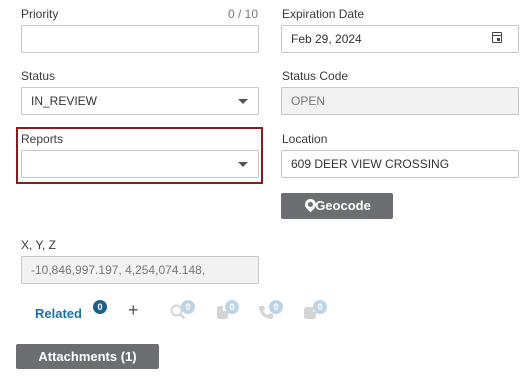 Image resolution: width=526 pixels, height=392 pixels. I want to click on related-count-badge: 0, so click(100, 307).